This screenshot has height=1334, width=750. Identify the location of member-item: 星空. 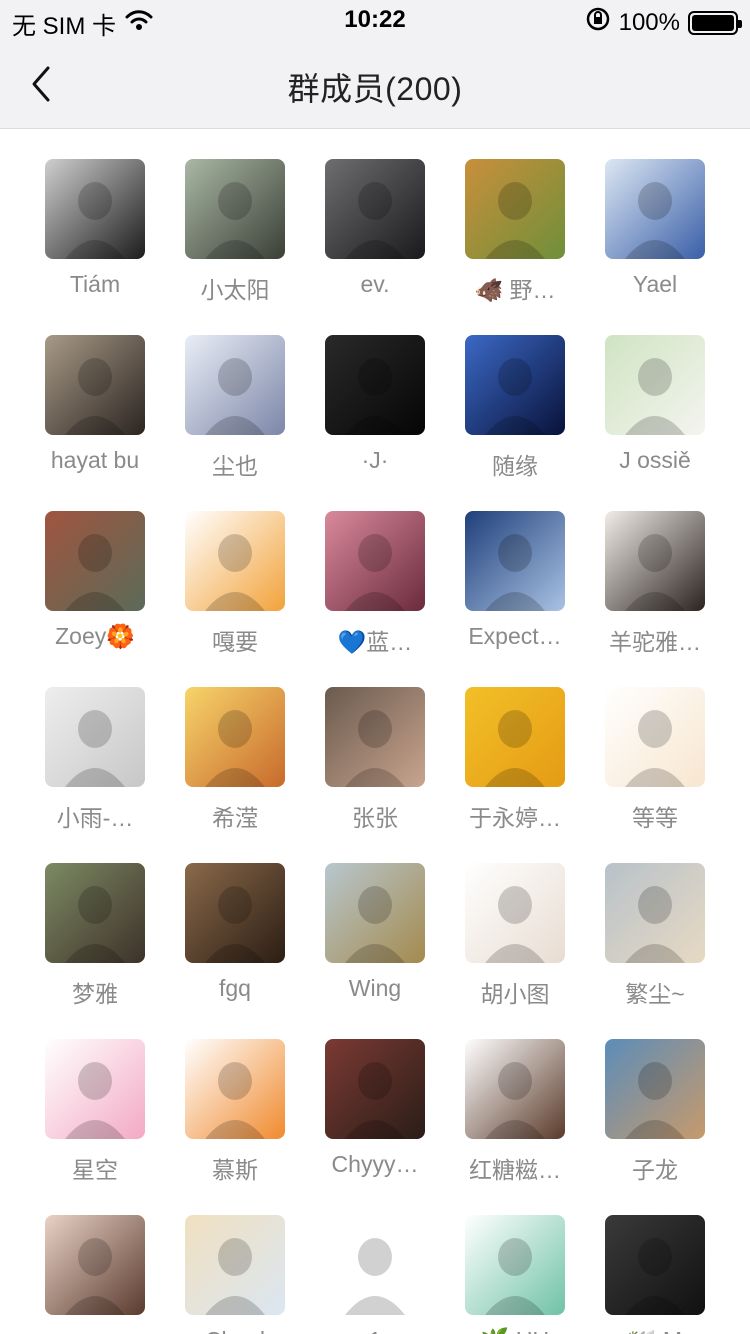
(95, 1127).